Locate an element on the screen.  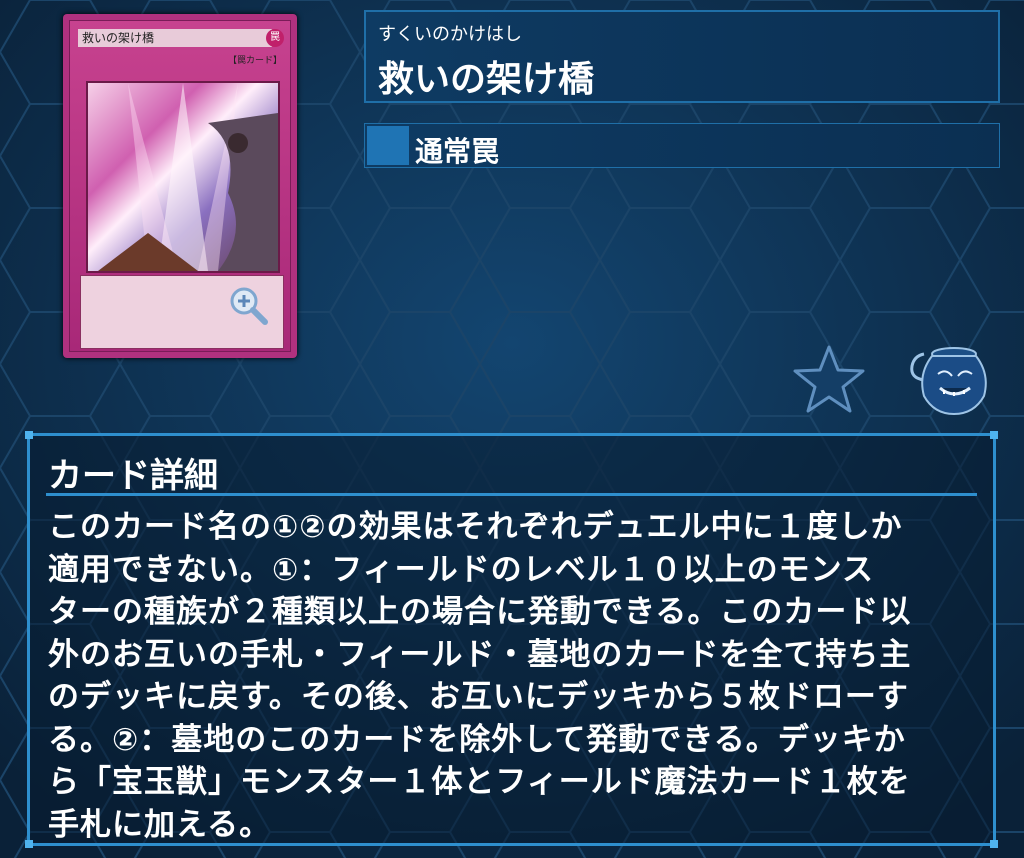
card-detail-title: カード詳細 is located at coordinates (133, 476).